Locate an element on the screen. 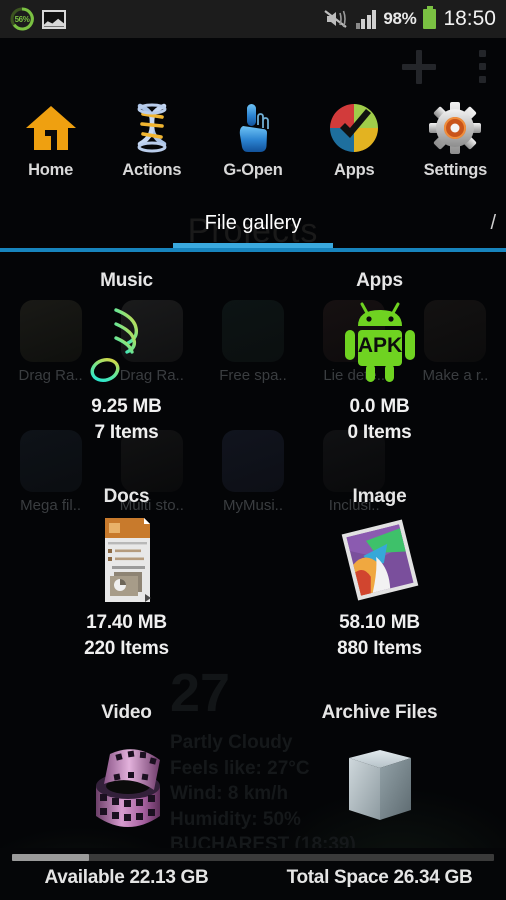  category-items: 220 Items is located at coordinates (126, 648).